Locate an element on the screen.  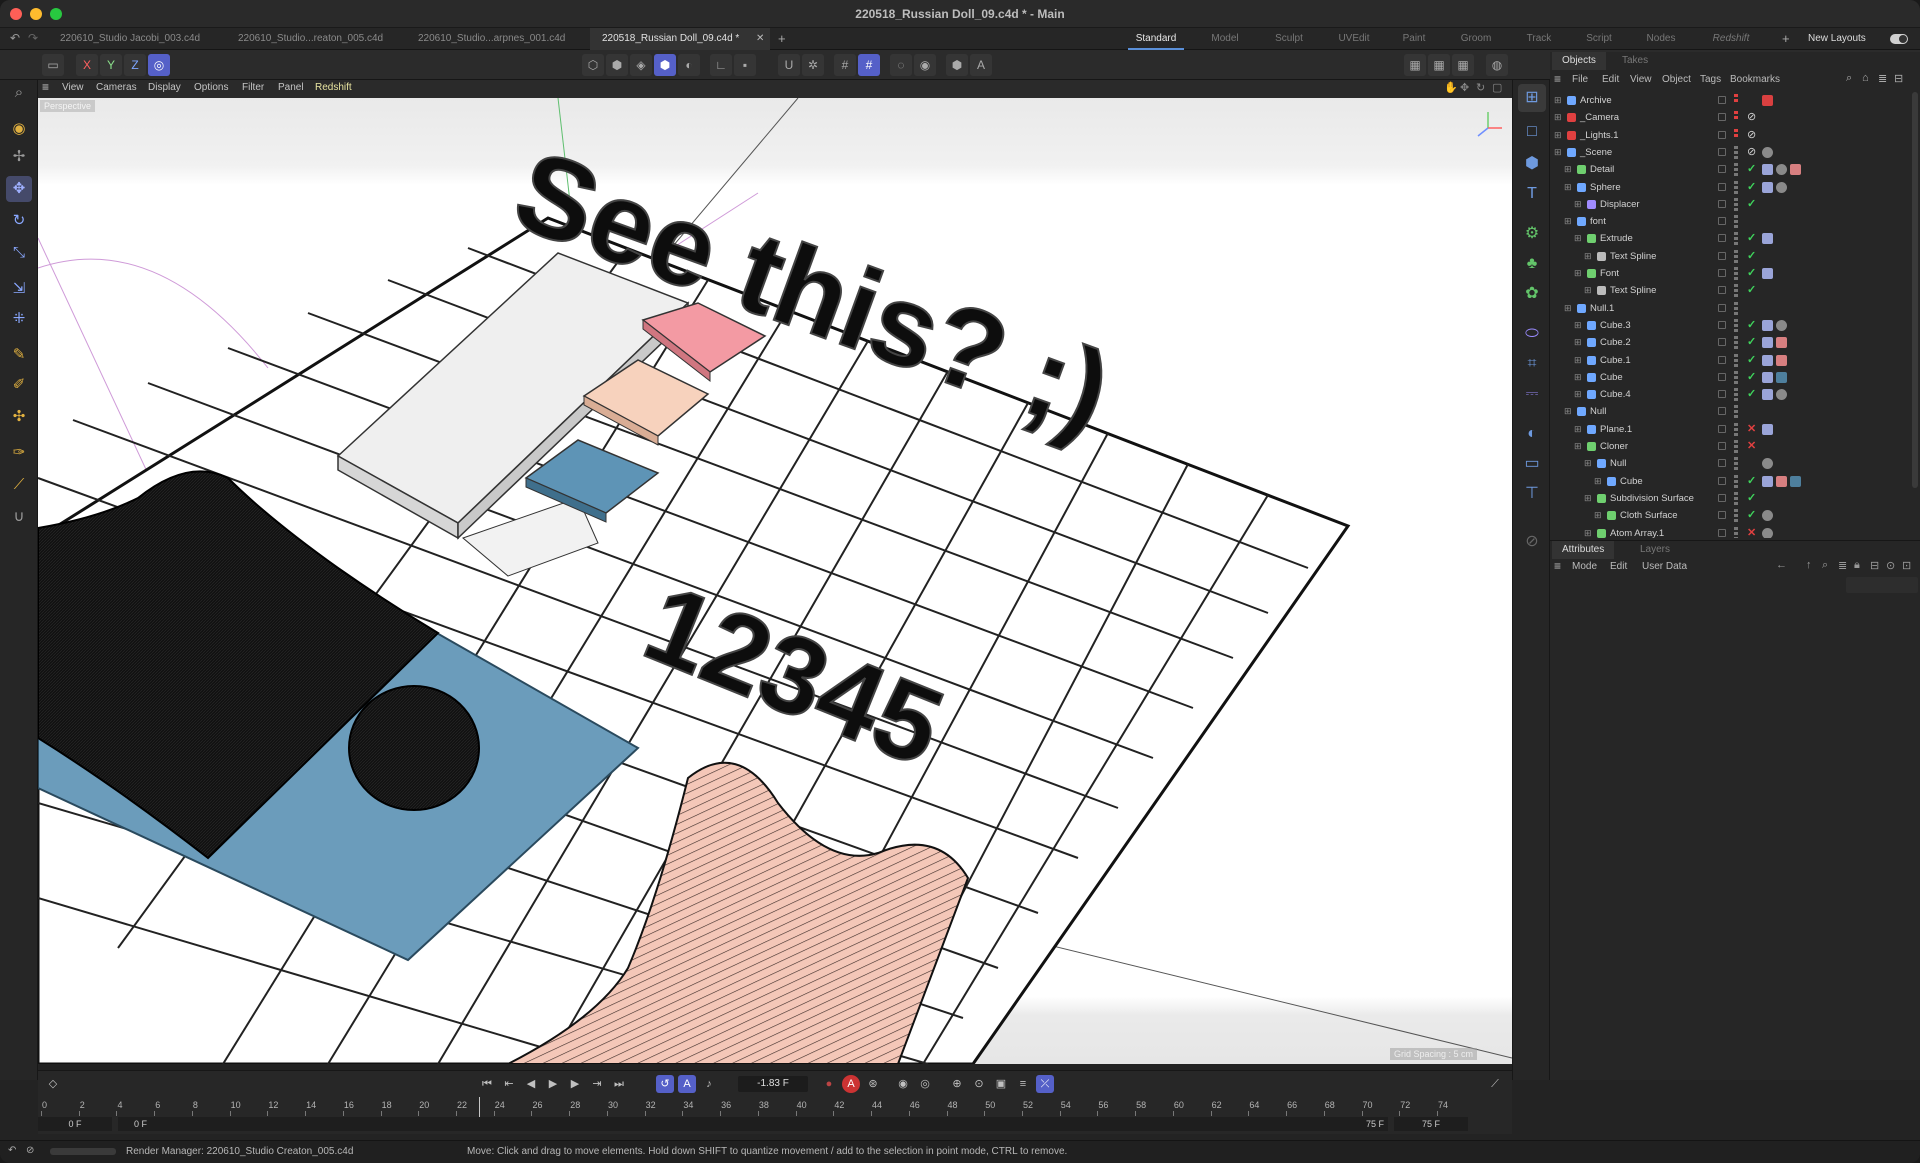
deformer-icon: ⬭ is located at coordinates (1532, 334).